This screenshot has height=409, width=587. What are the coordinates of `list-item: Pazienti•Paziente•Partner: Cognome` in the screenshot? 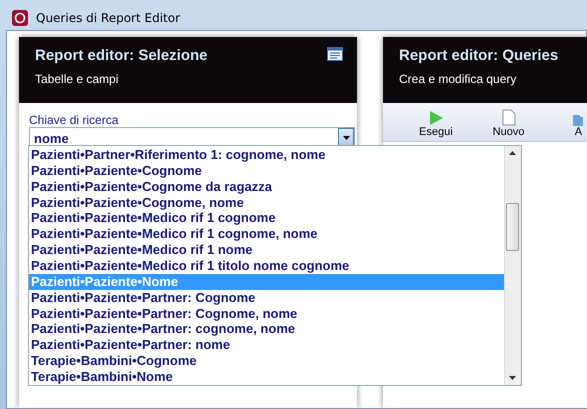 It's located at (266, 298).